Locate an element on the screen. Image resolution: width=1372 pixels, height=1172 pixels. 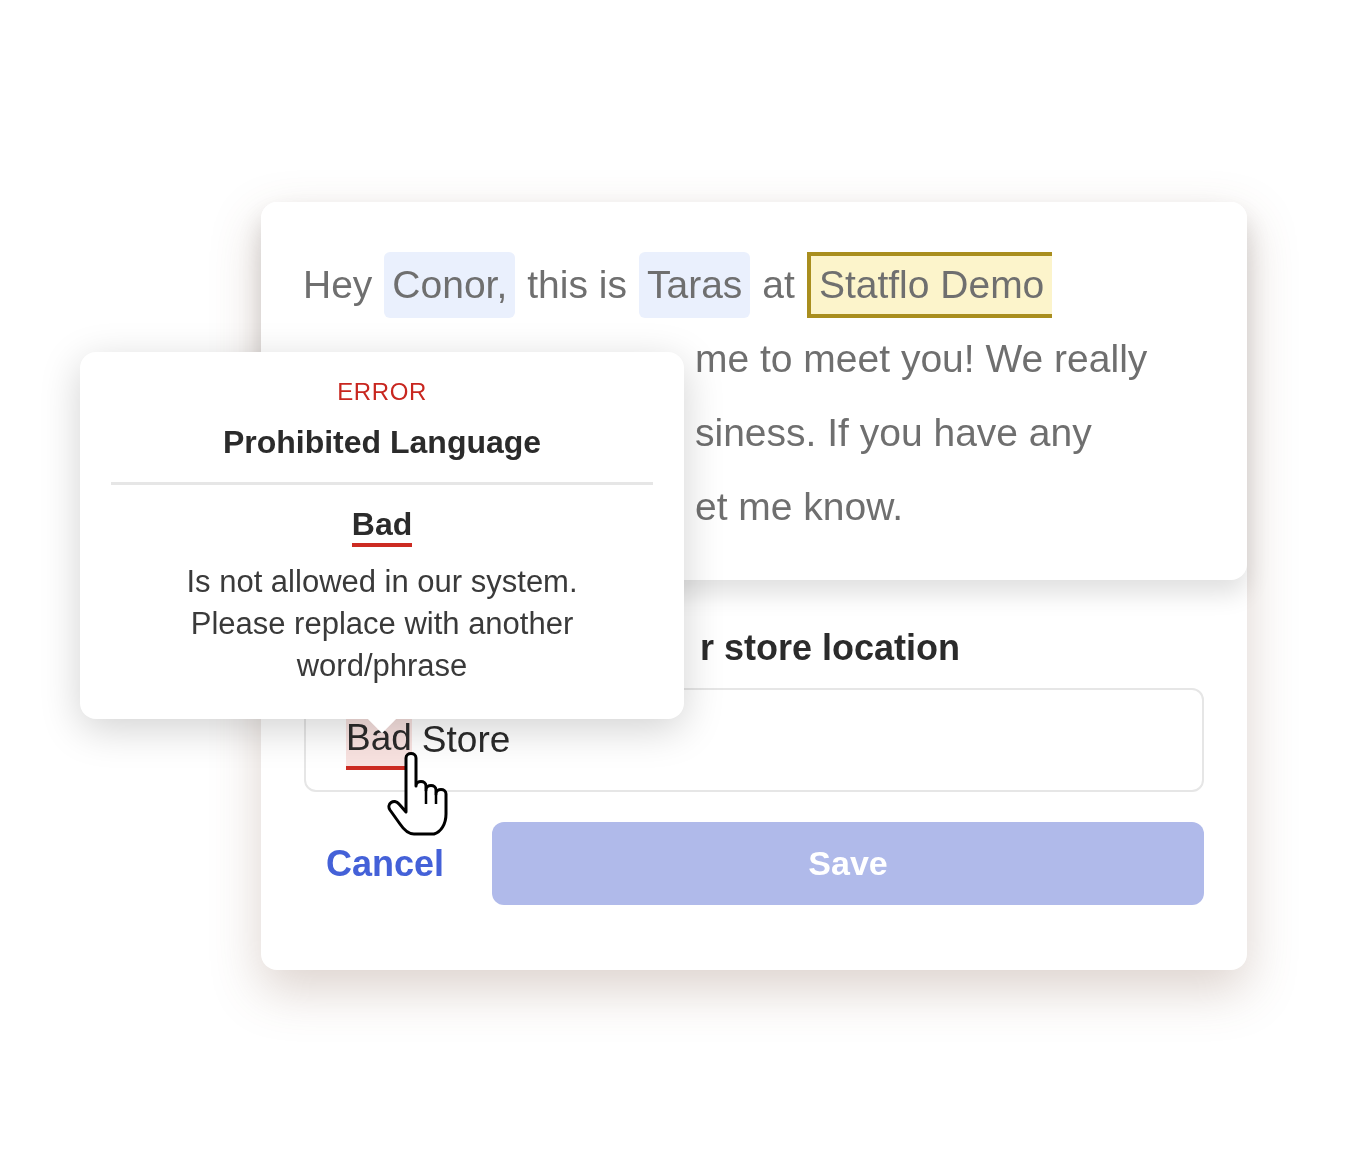
message-text: siness. If you have any is located at coordinates (893, 432).